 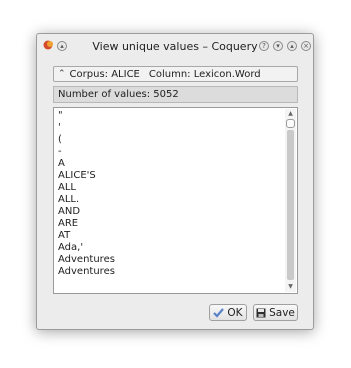 I want to click on collapse-caret-icon: ⌃, so click(x=62, y=74).